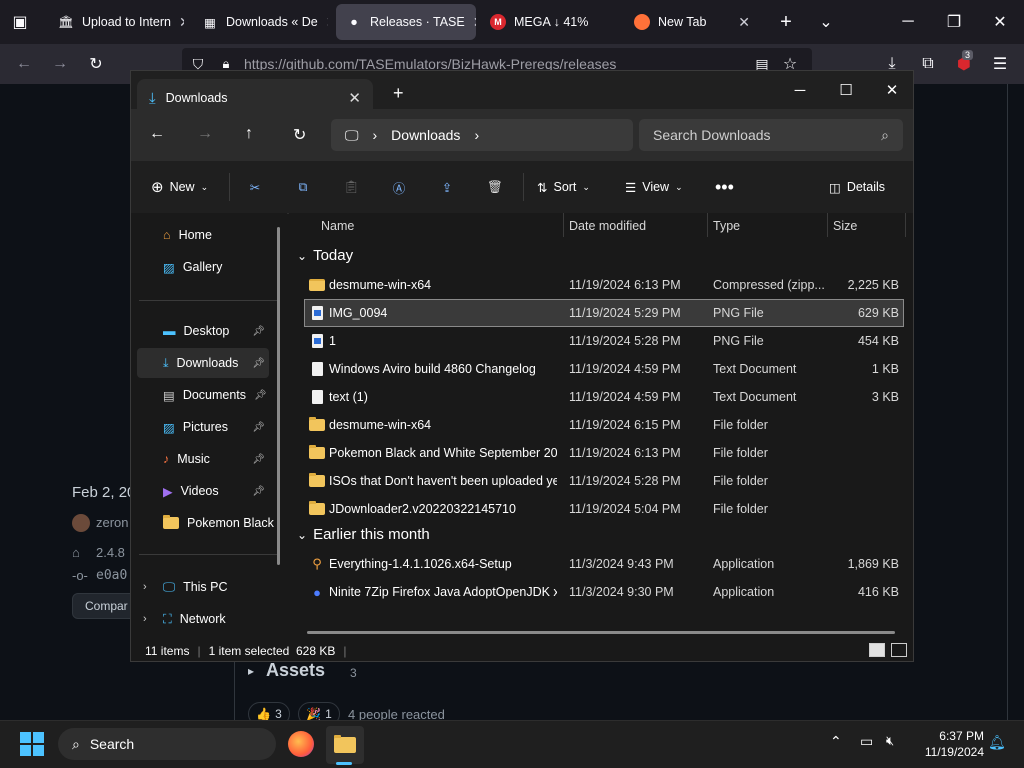 The height and width of the screenshot is (768, 1024). Describe the element at coordinates (890, 741) in the screenshot. I see `volume-muted-icon: 🔇︎` at that location.